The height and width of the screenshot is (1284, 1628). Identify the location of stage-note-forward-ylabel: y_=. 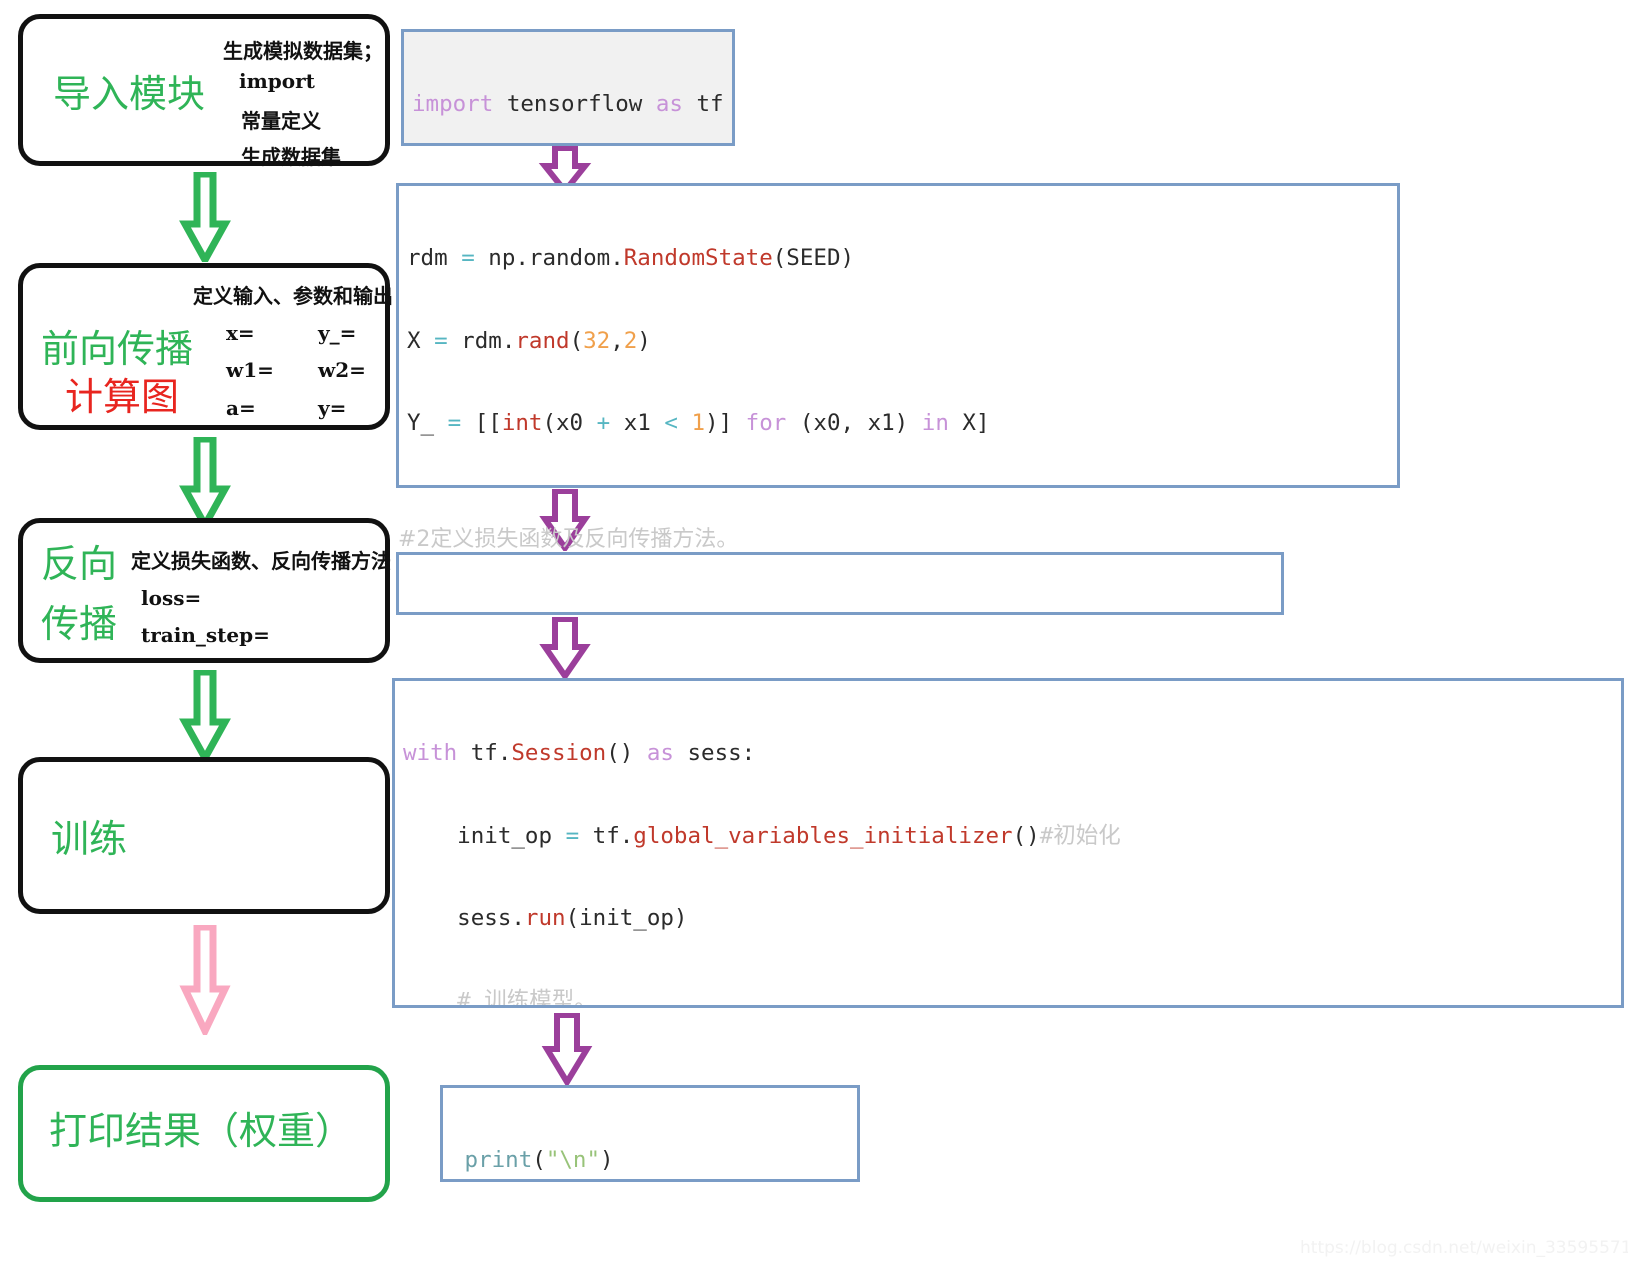
(337, 333).